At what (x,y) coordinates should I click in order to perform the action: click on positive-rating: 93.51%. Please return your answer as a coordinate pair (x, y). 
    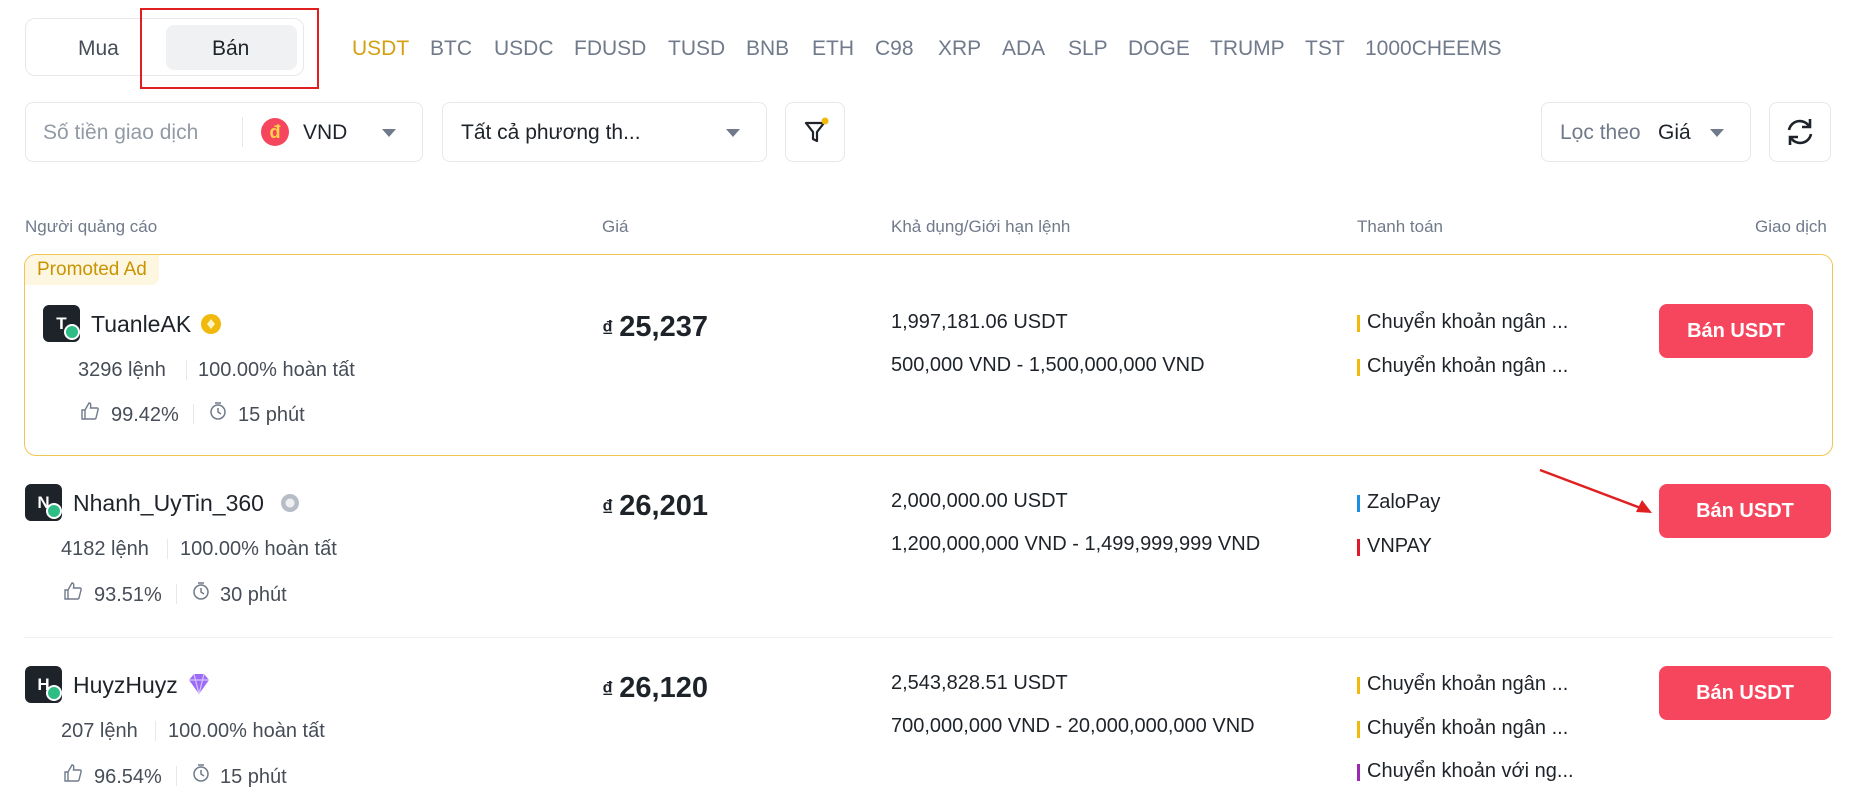
    Looking at the image, I should click on (128, 595).